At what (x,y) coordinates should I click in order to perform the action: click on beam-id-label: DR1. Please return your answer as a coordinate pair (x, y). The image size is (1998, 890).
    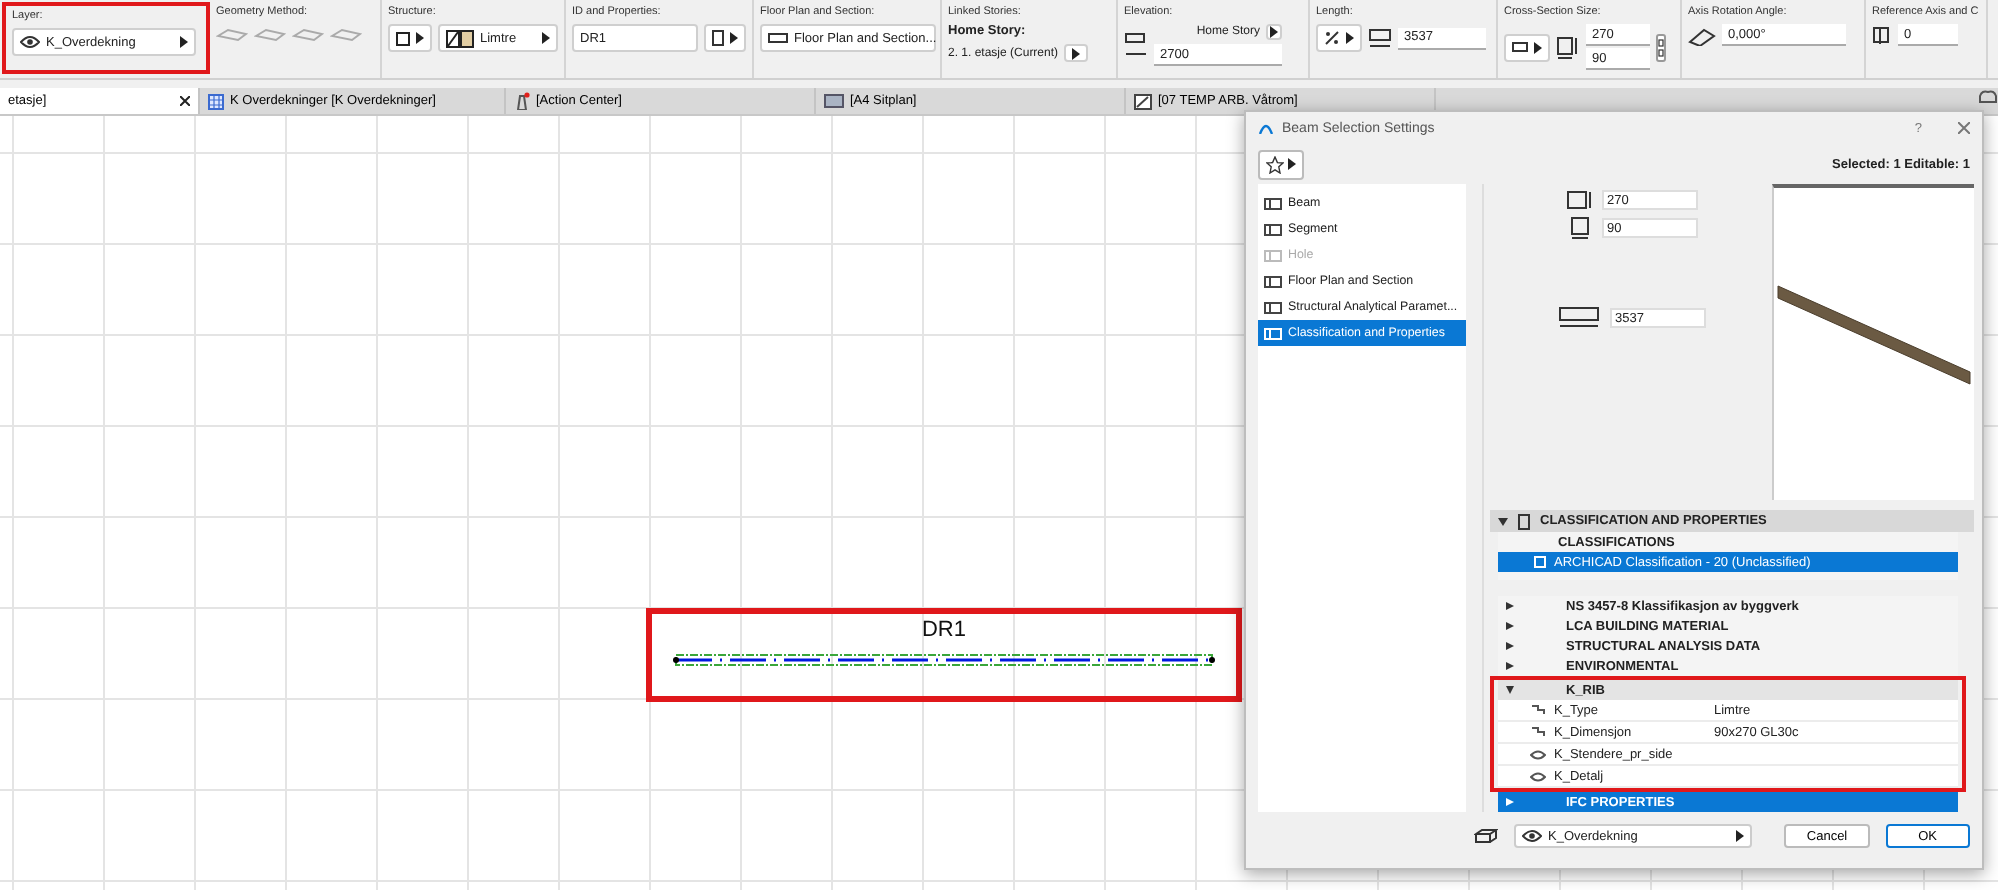
    Looking at the image, I should click on (943, 630).